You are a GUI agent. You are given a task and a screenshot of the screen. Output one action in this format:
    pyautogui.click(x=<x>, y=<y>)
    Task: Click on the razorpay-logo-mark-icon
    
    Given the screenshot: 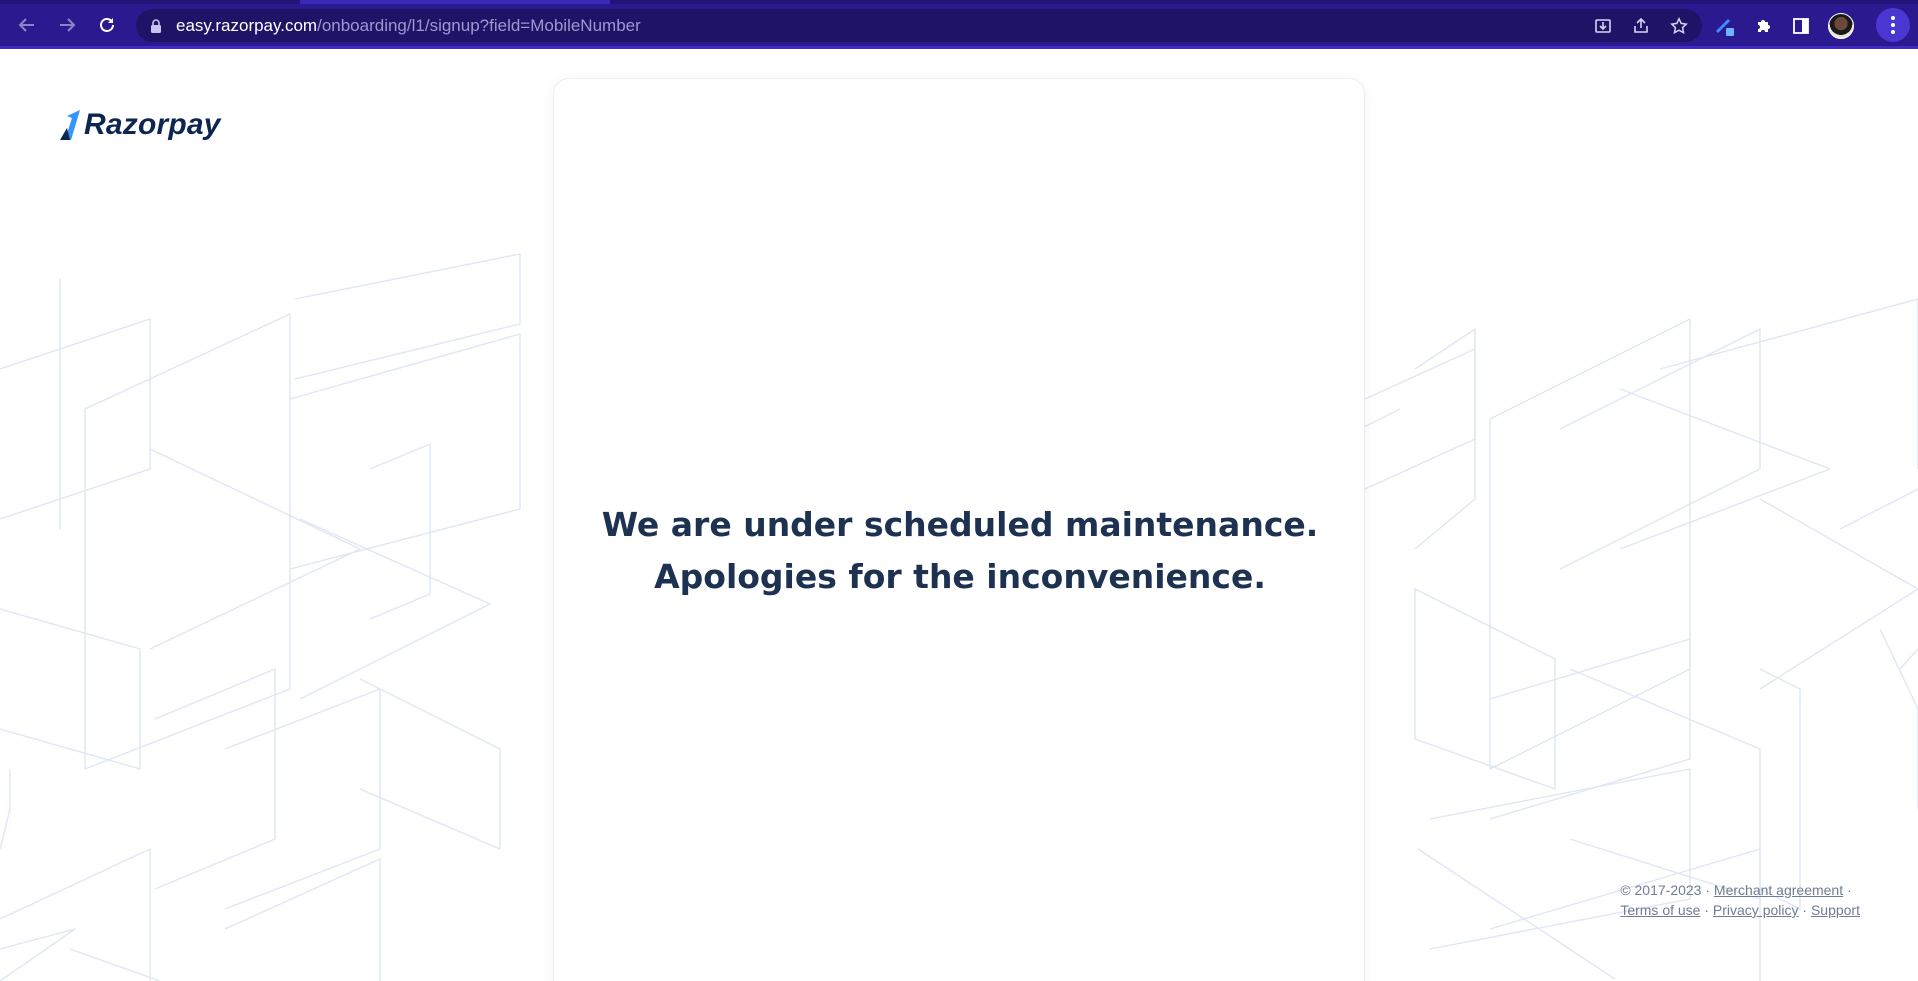 What is the action you would take?
    pyautogui.click(x=70, y=125)
    